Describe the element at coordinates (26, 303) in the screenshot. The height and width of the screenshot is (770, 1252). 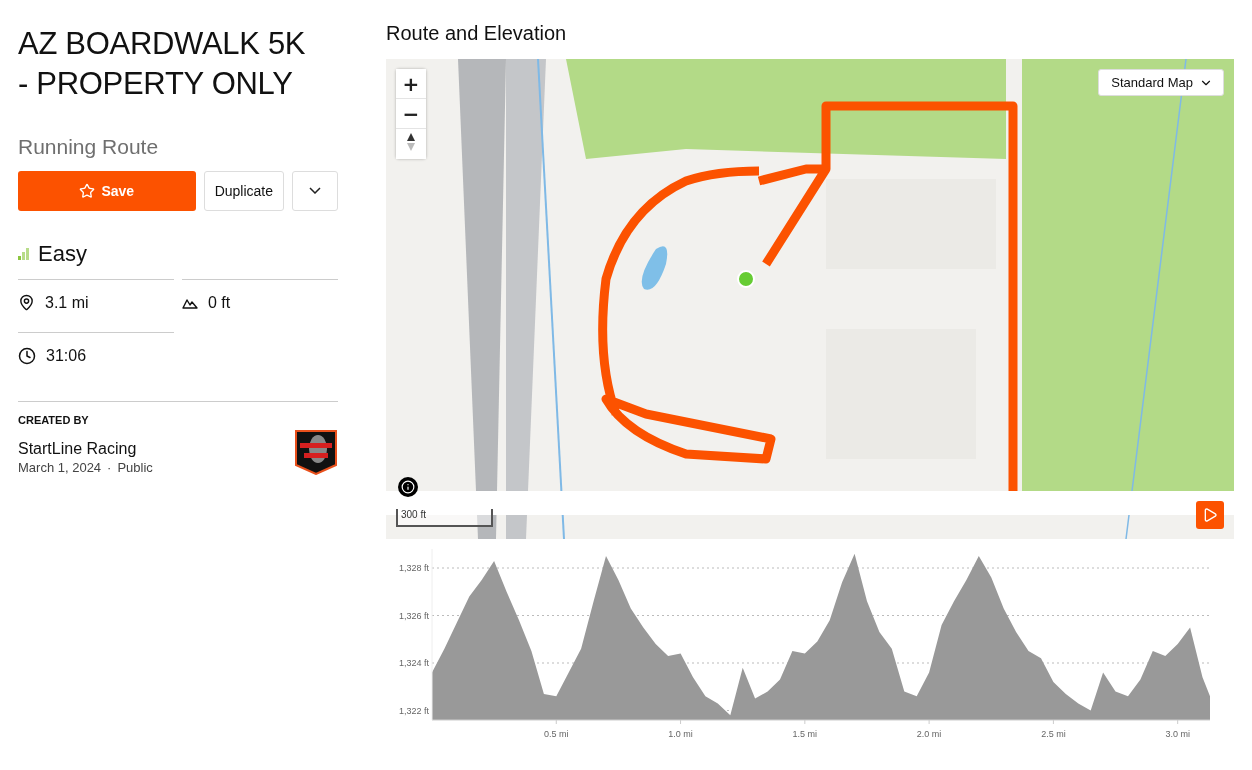
I see `location-pin-icon` at that location.